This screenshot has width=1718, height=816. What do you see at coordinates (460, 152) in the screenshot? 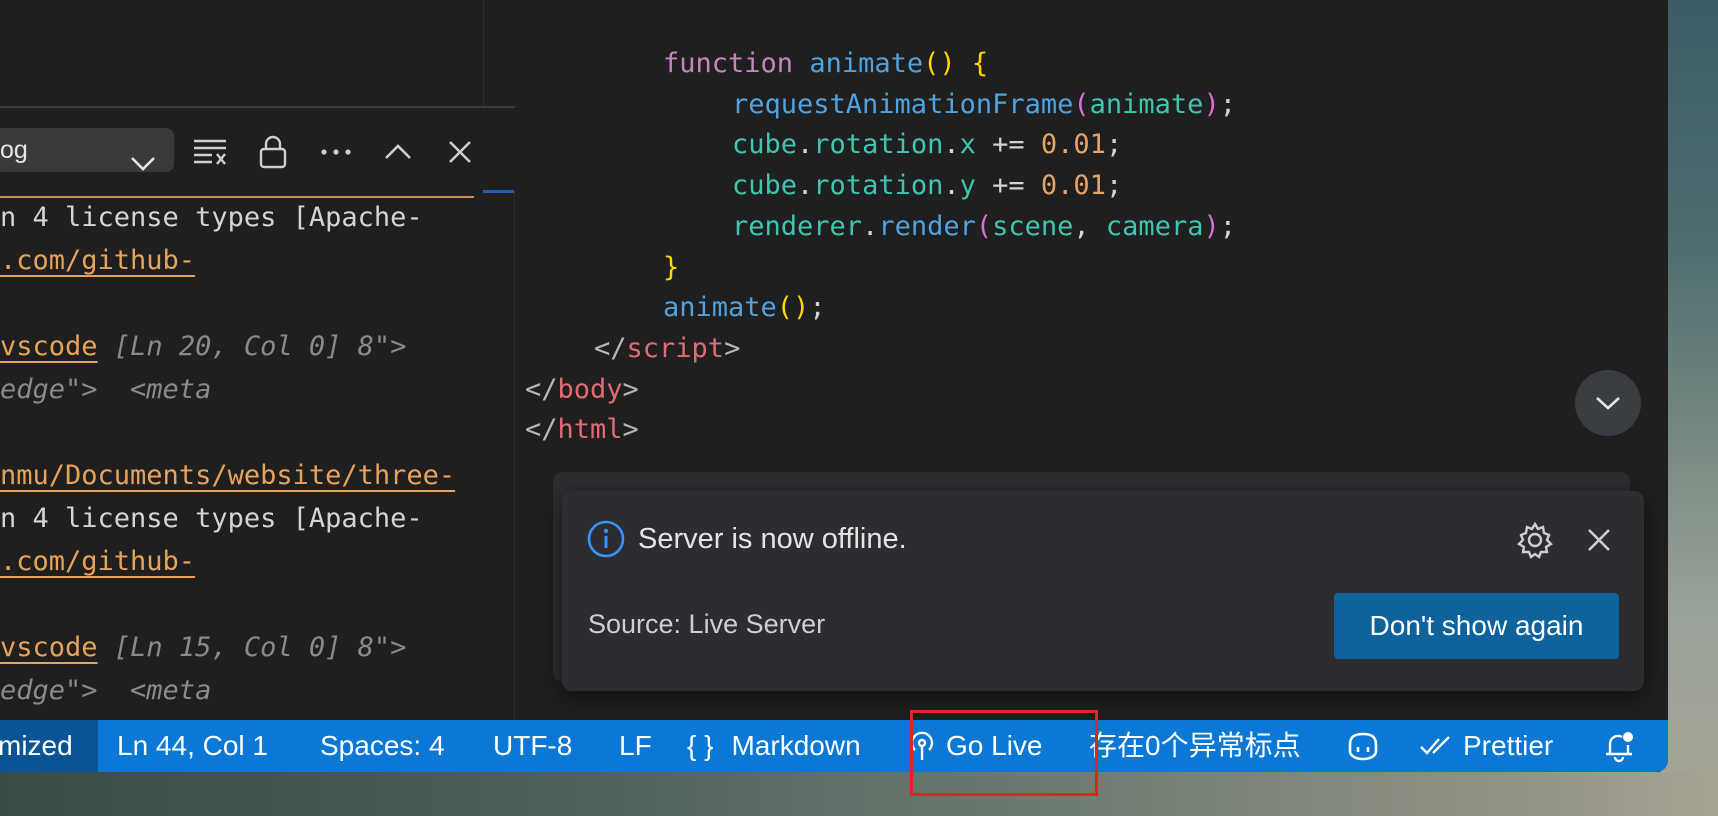
I see `close-panel-icon` at bounding box center [460, 152].